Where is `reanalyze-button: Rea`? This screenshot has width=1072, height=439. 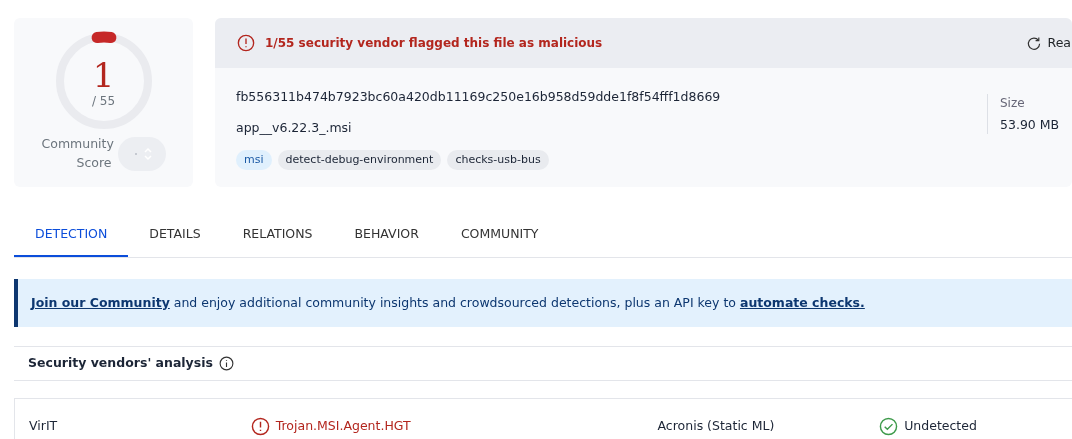
reanalyze-button: Rea is located at coordinates (1048, 43).